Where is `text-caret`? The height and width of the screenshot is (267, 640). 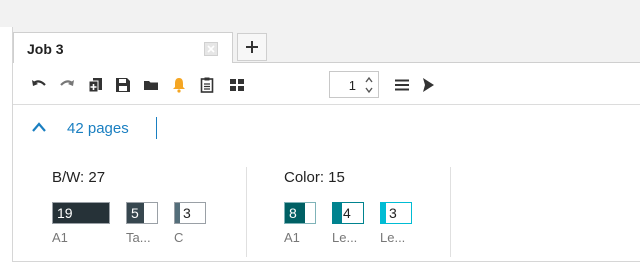
text-caret is located at coordinates (156, 128).